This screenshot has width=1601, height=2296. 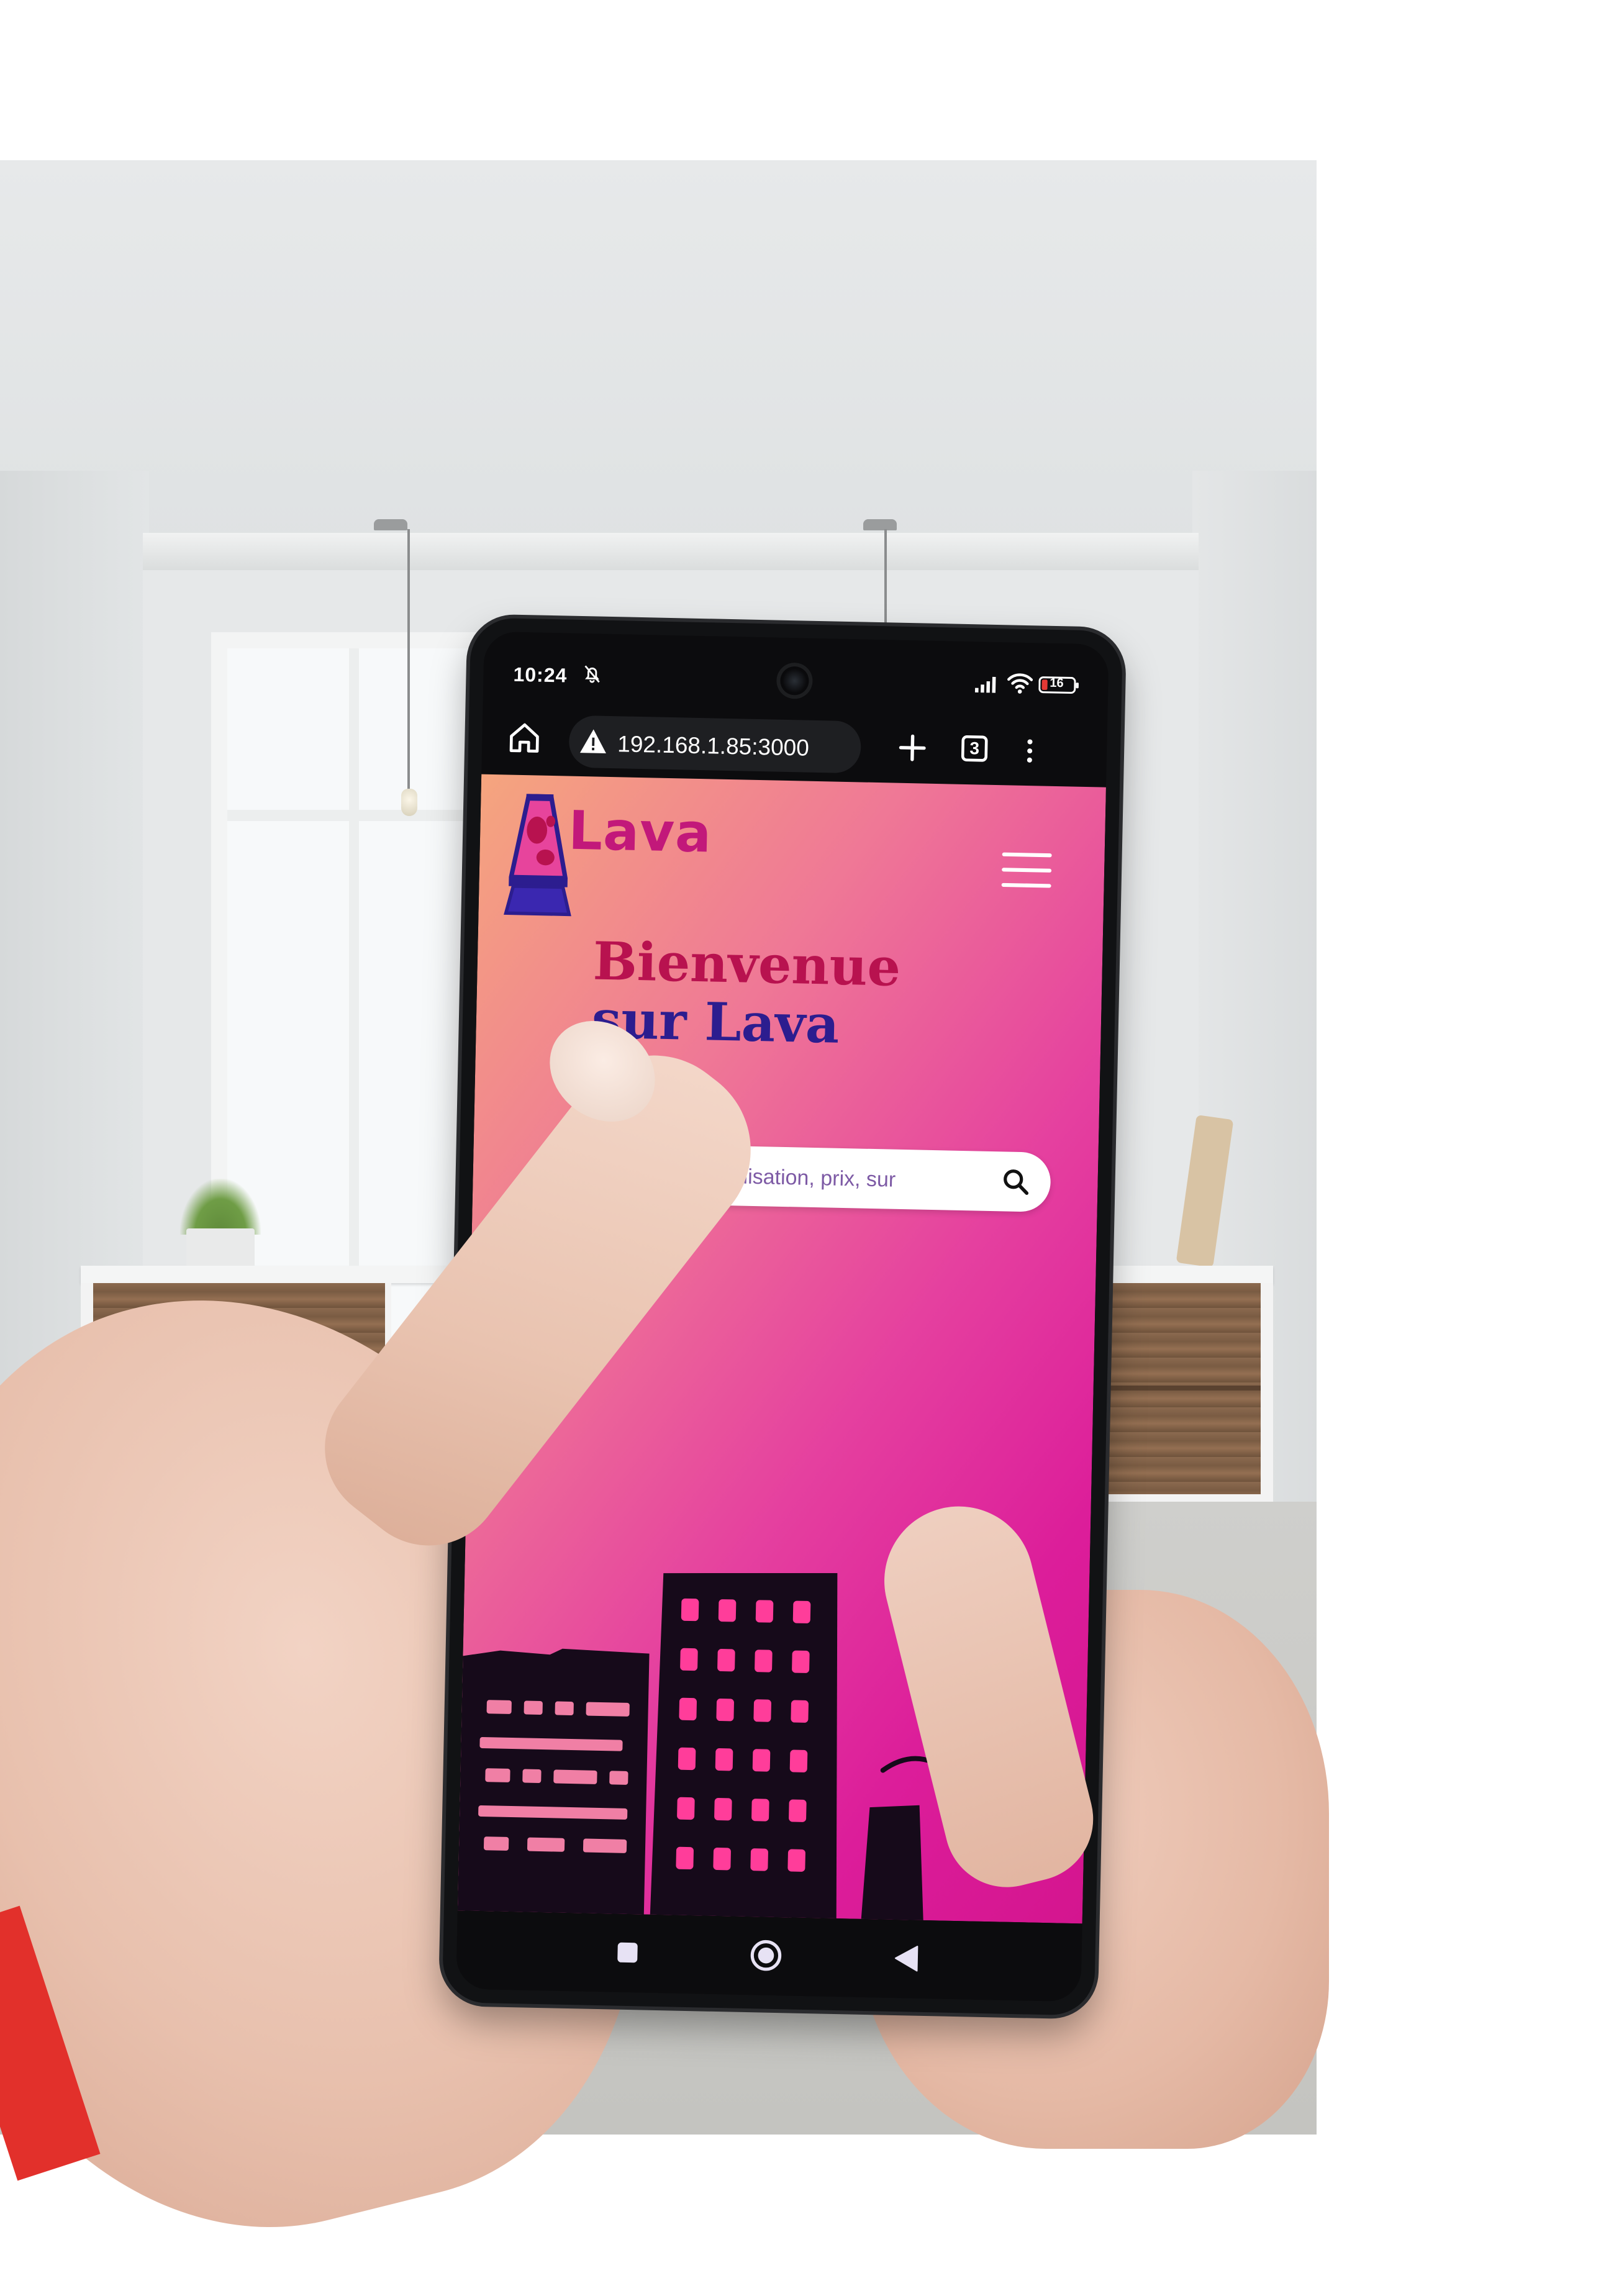 I want to click on battery-level: 16, so click(x=1057, y=683).